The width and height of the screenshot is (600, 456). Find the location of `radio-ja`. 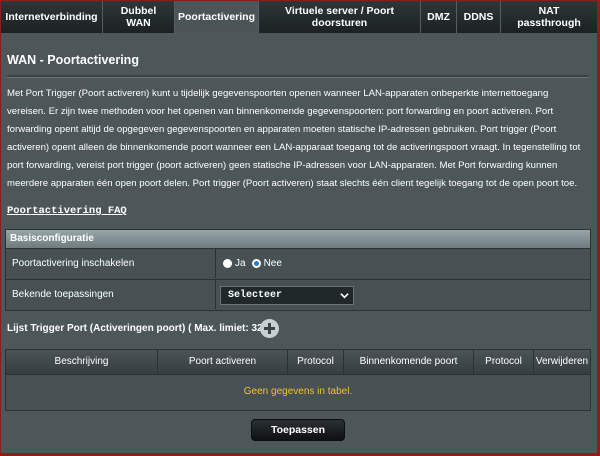

radio-ja is located at coordinates (227, 263).